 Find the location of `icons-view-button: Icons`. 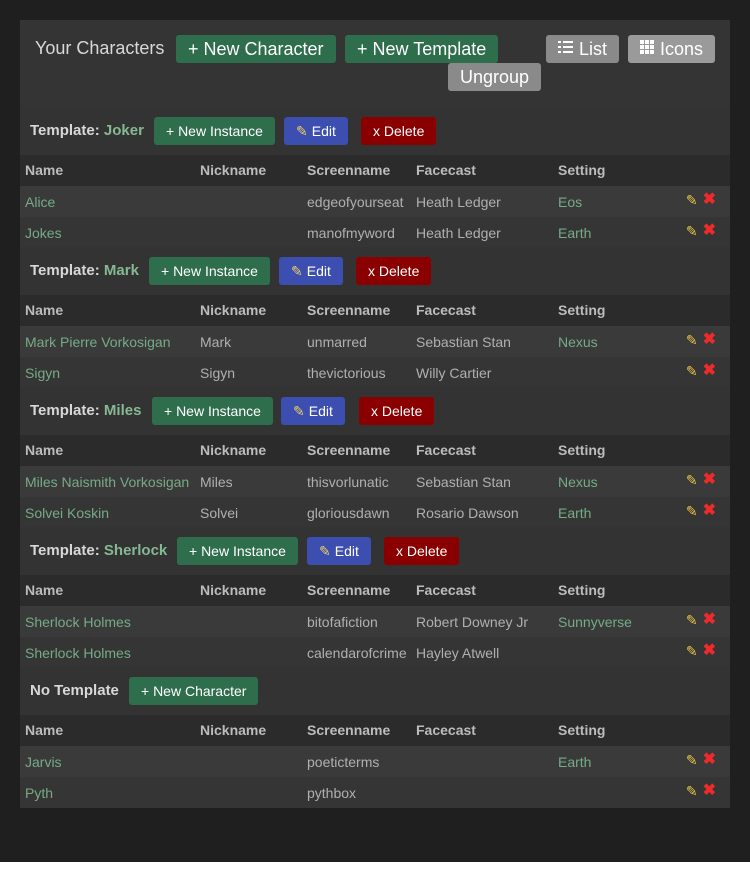

icons-view-button: Icons is located at coordinates (672, 49).